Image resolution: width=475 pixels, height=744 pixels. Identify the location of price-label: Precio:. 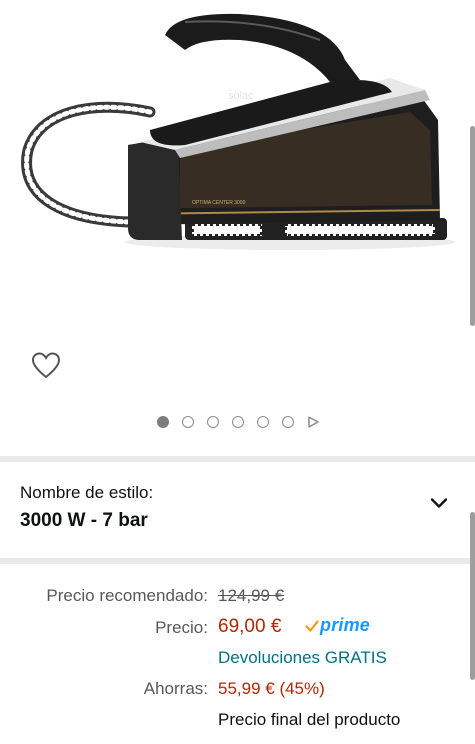
(181, 627).